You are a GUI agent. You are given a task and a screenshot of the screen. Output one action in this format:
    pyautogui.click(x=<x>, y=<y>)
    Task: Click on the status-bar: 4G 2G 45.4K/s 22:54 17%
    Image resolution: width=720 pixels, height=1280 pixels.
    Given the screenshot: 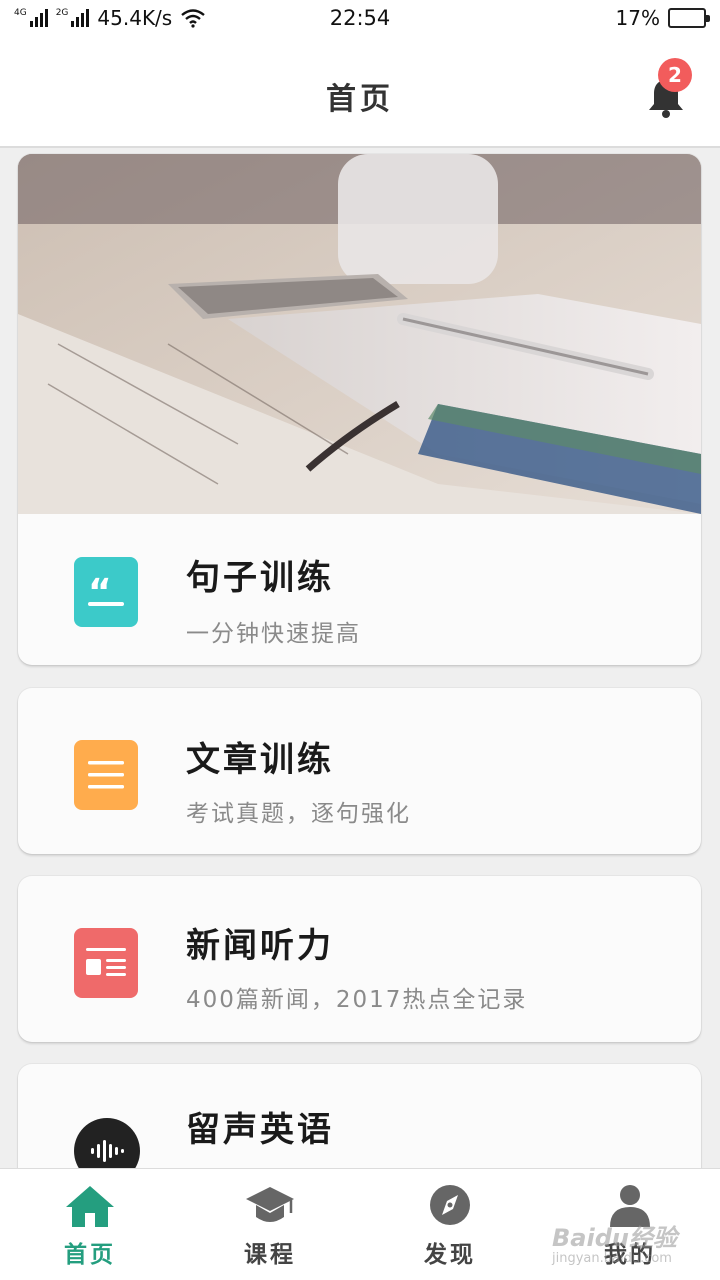 What is the action you would take?
    pyautogui.click(x=360, y=18)
    